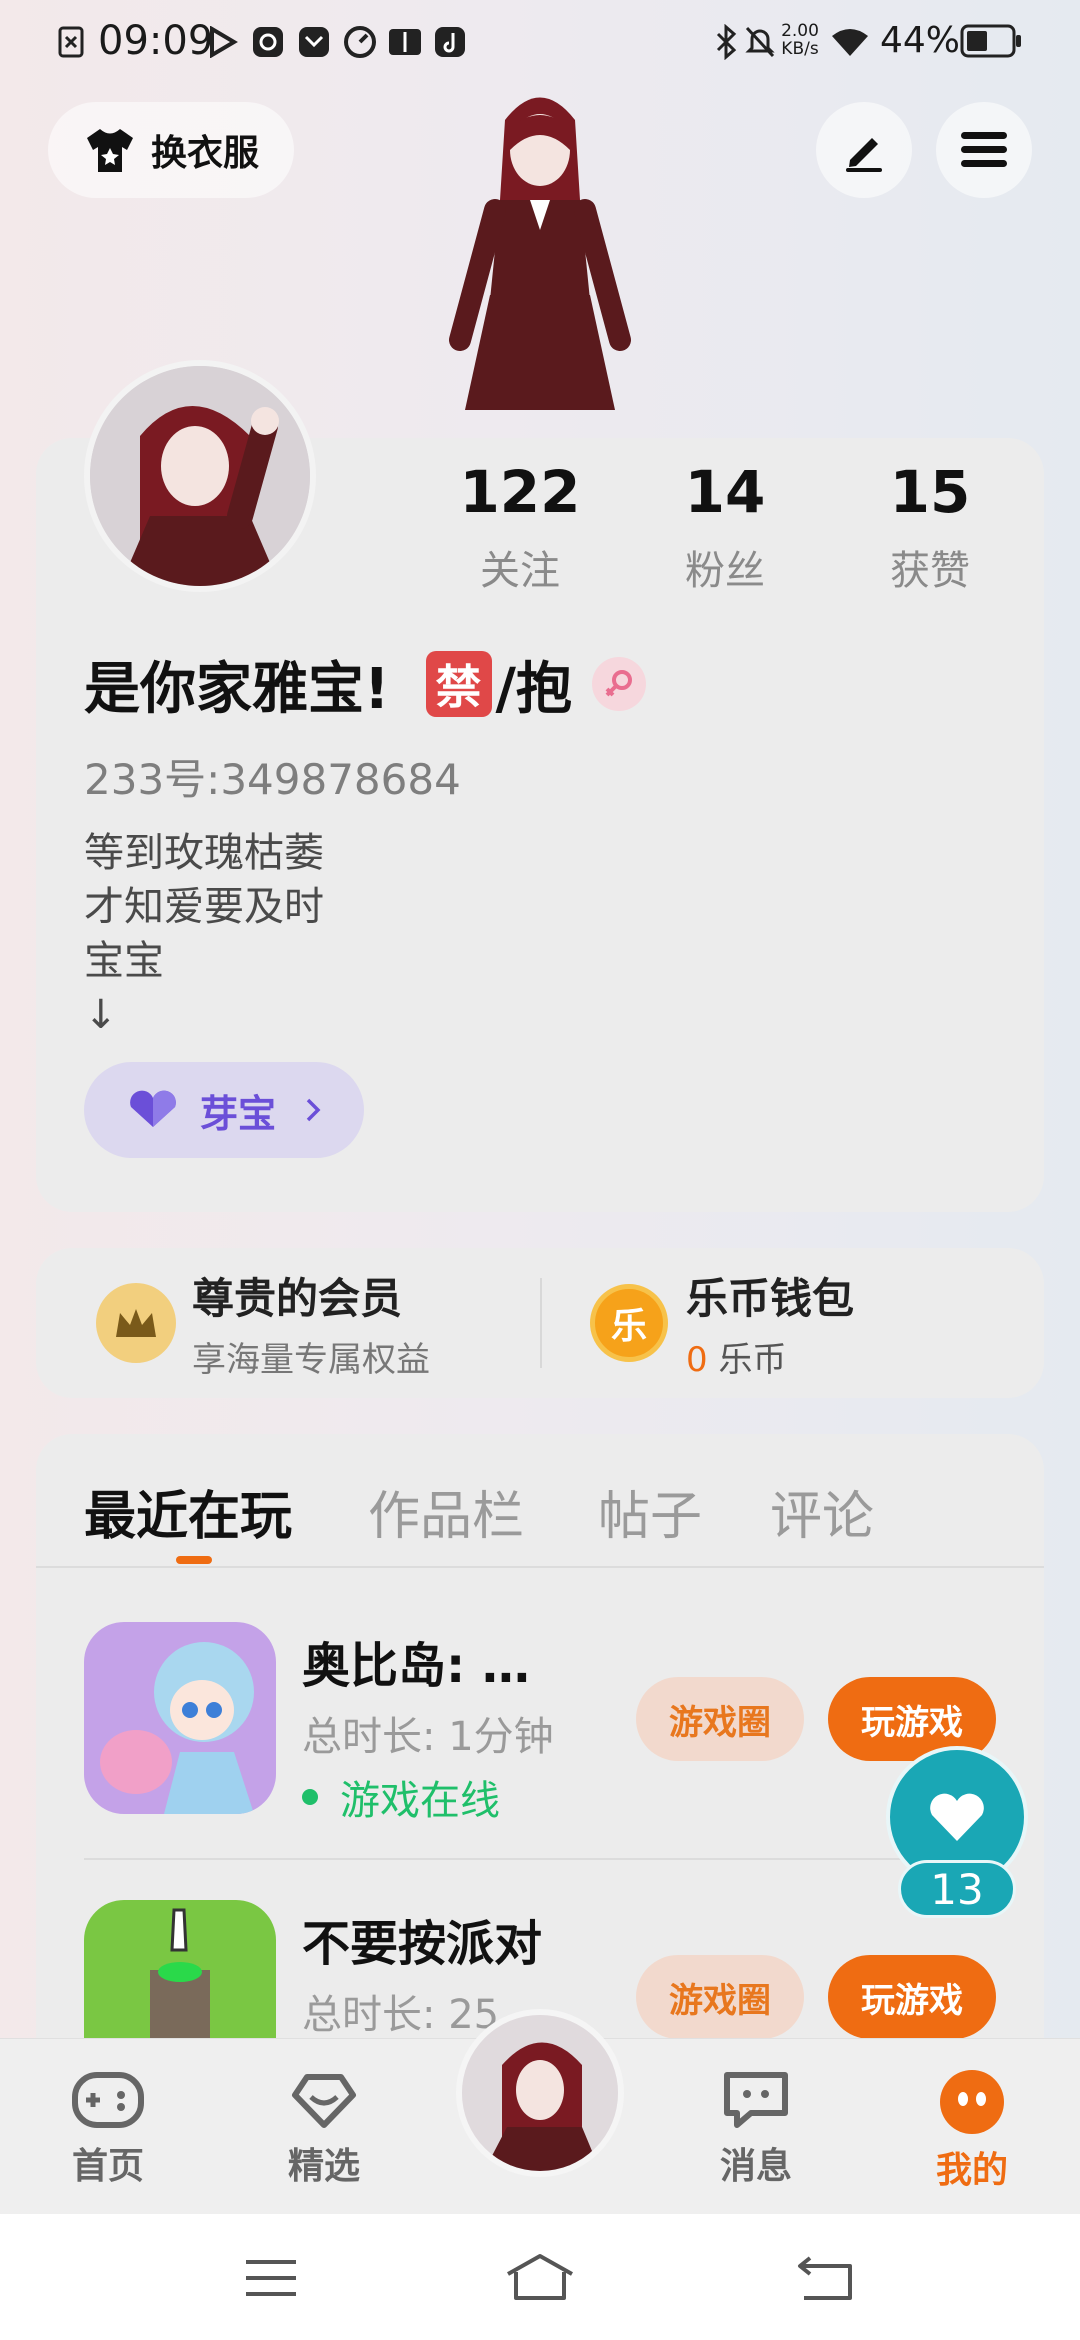 The width and height of the screenshot is (1080, 2340). Describe the element at coordinates (446, 1511) in the screenshot. I see `tab-works: 作品栏` at that location.